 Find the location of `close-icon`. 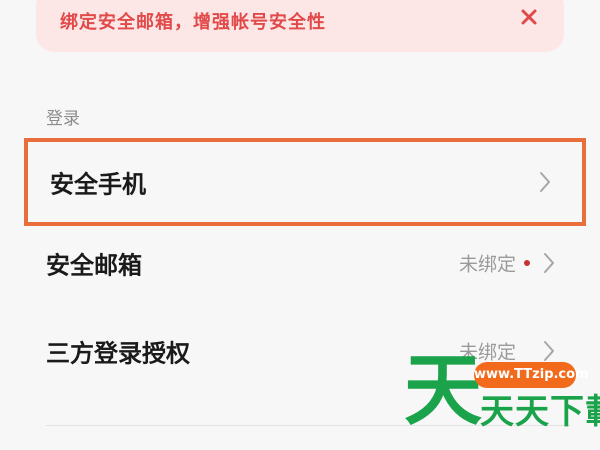

close-icon is located at coordinates (529, 17).